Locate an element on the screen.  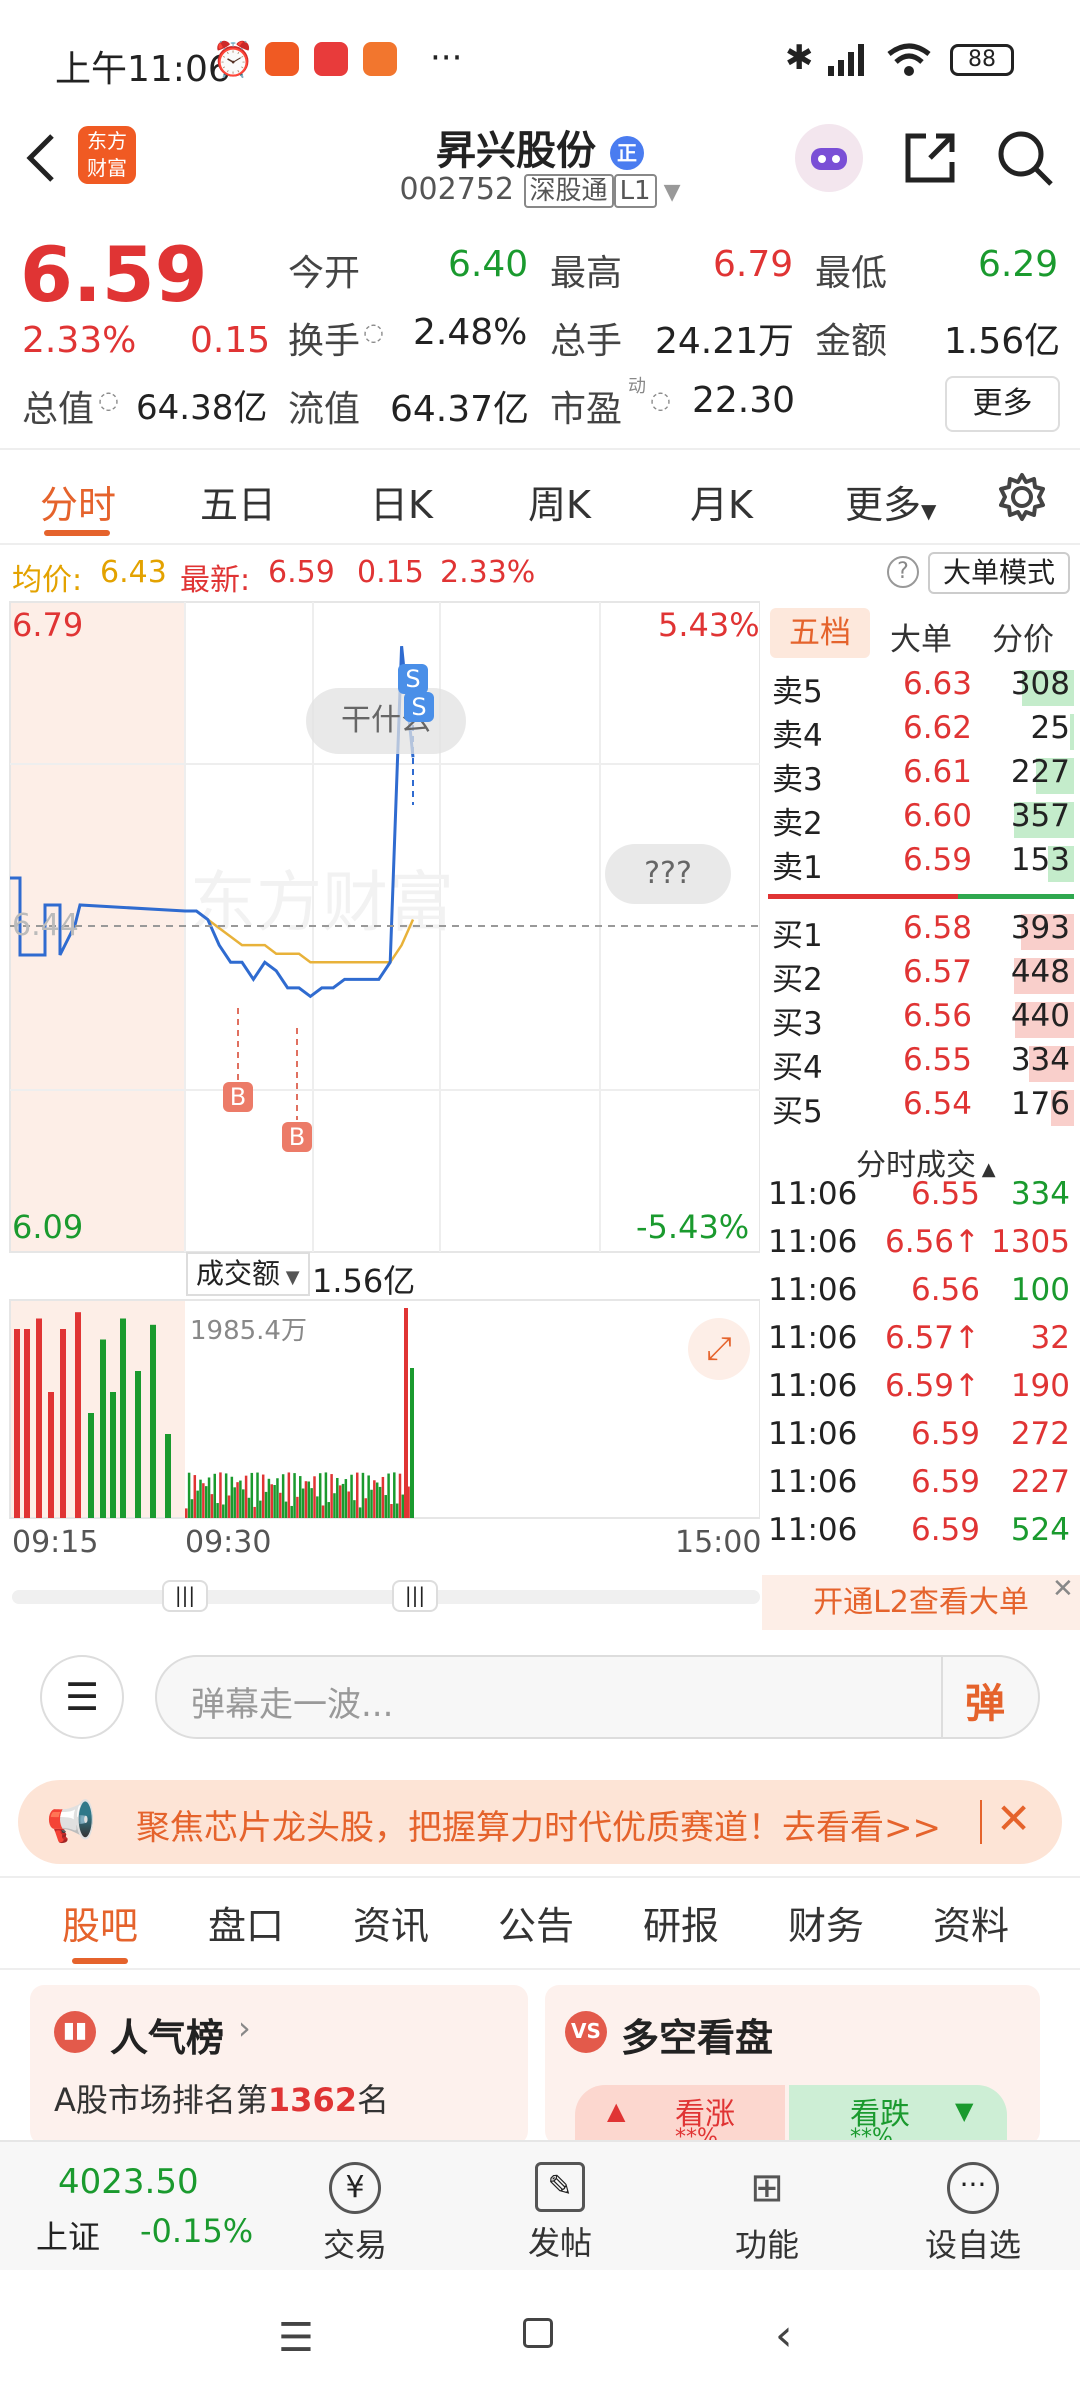
ask-row: 卖3 6.61 227 is located at coordinates (921, 776).